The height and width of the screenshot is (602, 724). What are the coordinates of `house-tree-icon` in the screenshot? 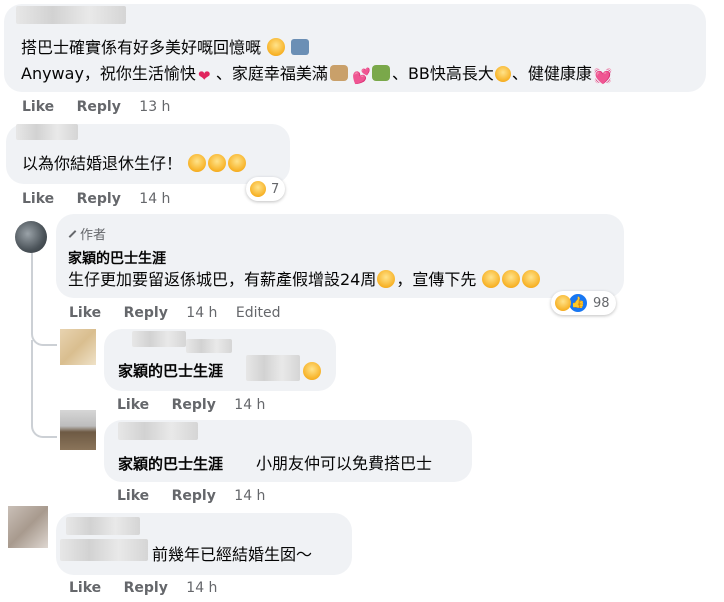 It's located at (380, 73).